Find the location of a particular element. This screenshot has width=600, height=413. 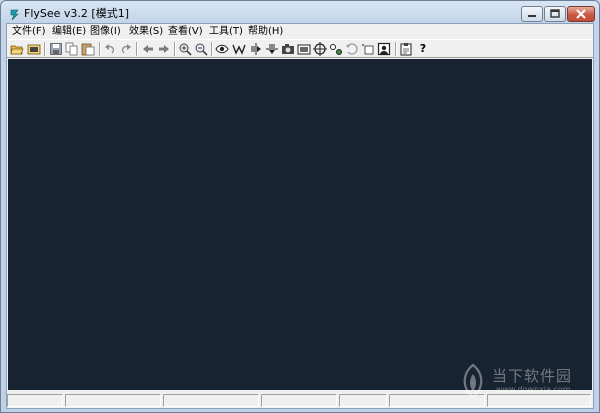

flip-horizontal-icon is located at coordinates (256, 49).